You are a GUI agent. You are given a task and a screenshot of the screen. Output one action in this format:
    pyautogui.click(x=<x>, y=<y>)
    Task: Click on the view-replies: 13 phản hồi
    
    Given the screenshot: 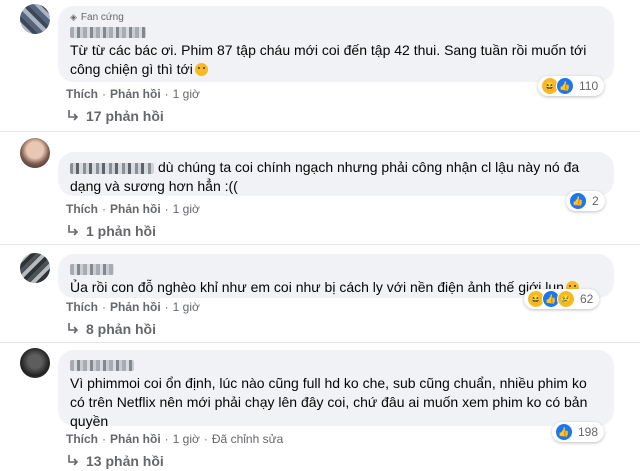 What is the action you would take?
    pyautogui.click(x=115, y=461)
    